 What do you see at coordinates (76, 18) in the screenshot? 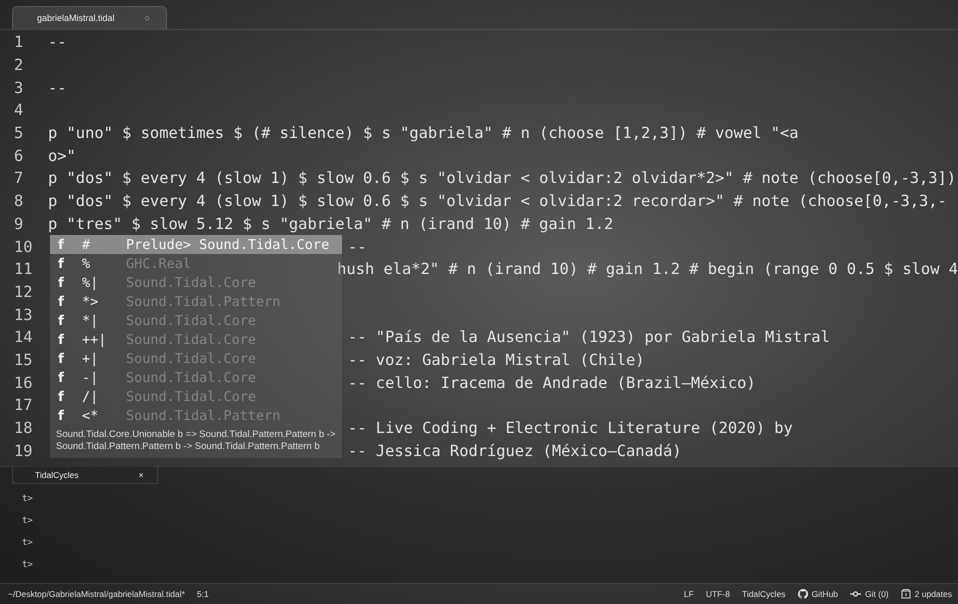
I see `tab-title: gabrielaMistral.tidal` at bounding box center [76, 18].